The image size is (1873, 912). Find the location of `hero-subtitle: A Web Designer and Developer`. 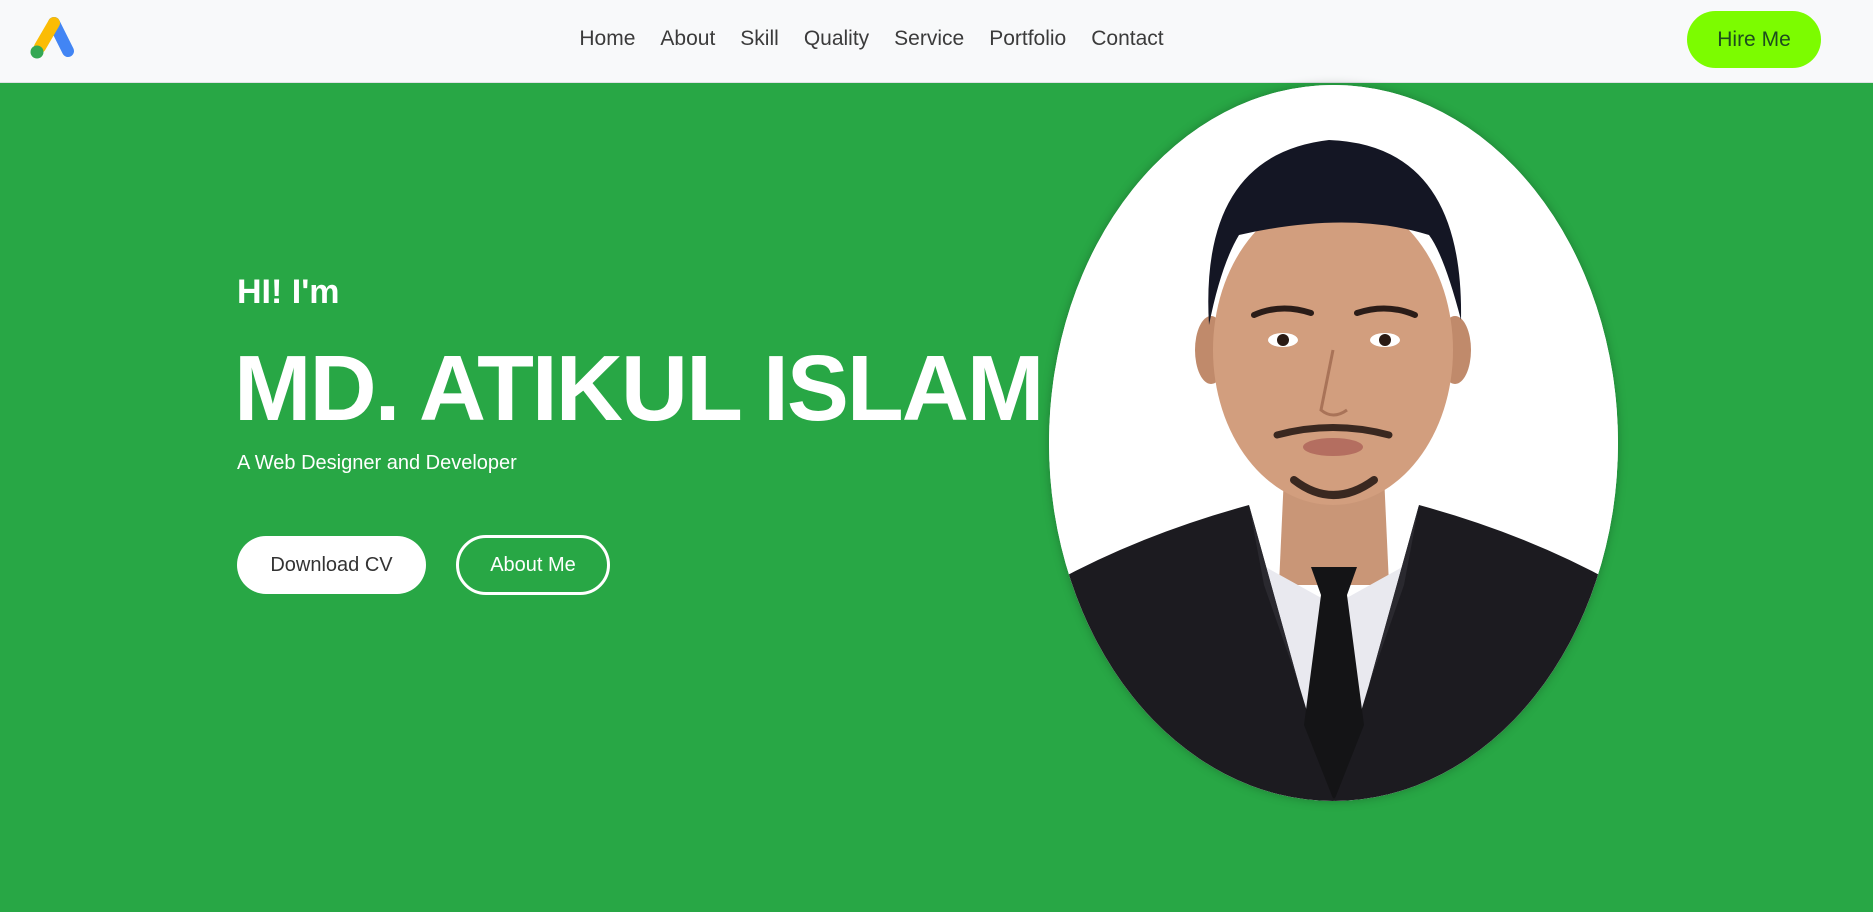

hero-subtitle: A Web Designer and Developer is located at coordinates (377, 463).